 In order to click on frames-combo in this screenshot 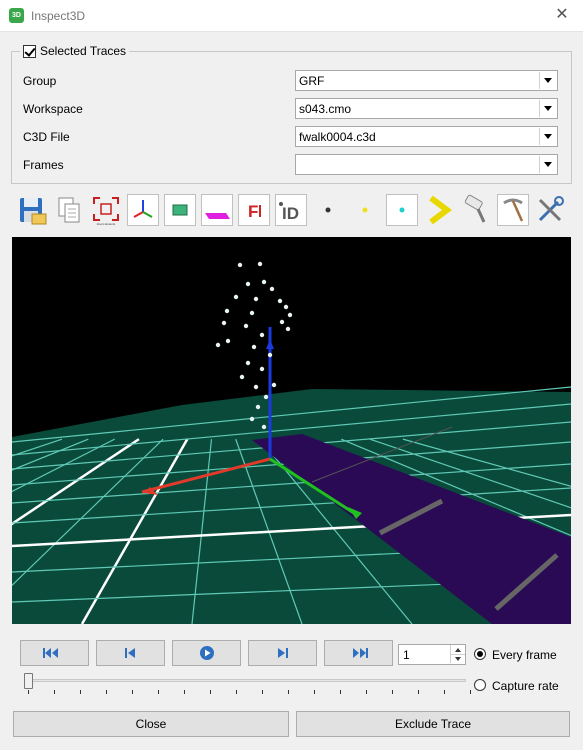, I will do `click(426, 164)`.